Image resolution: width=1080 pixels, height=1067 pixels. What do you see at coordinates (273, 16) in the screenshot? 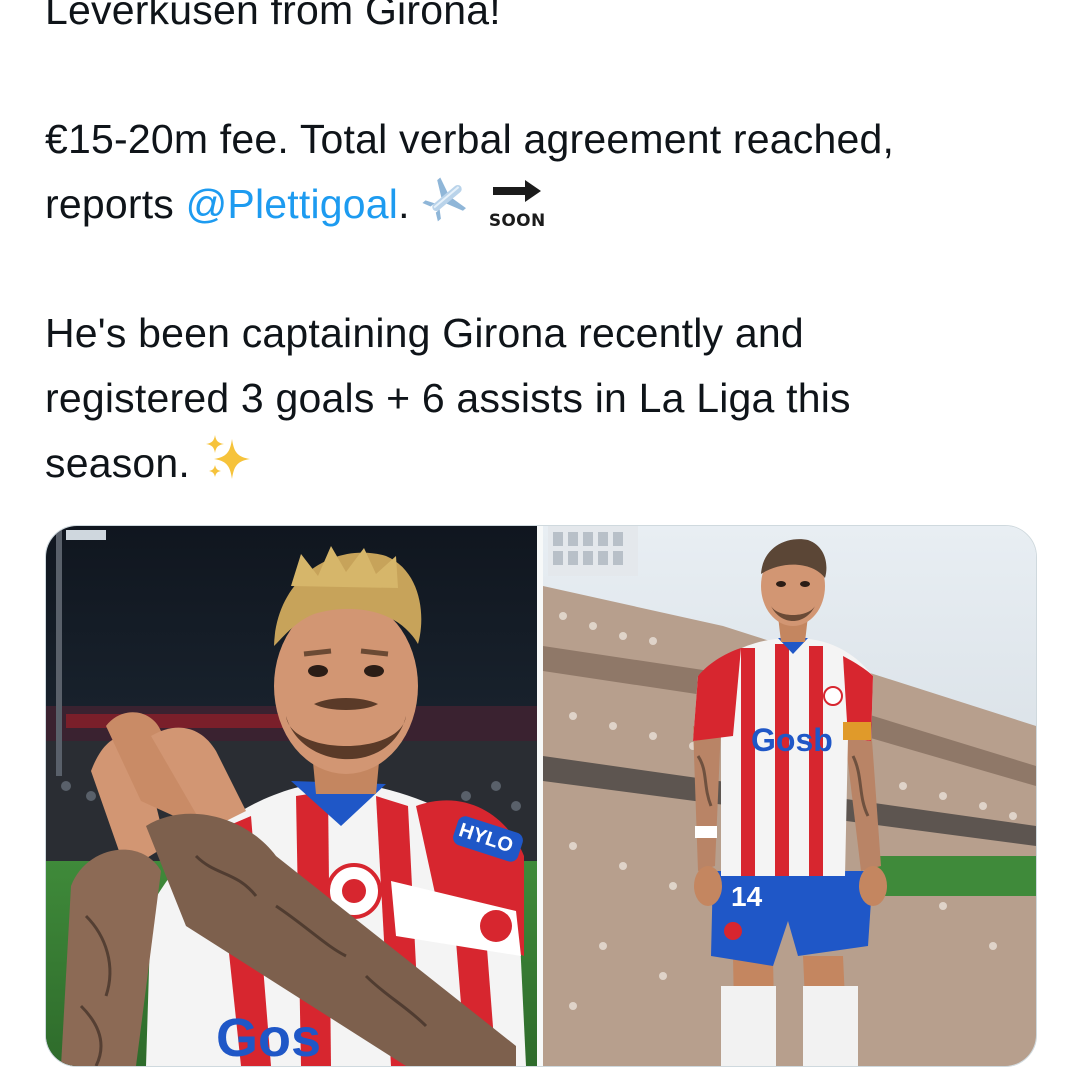
I see `tweet-line-1: Leverkusen from Girona!` at bounding box center [273, 16].